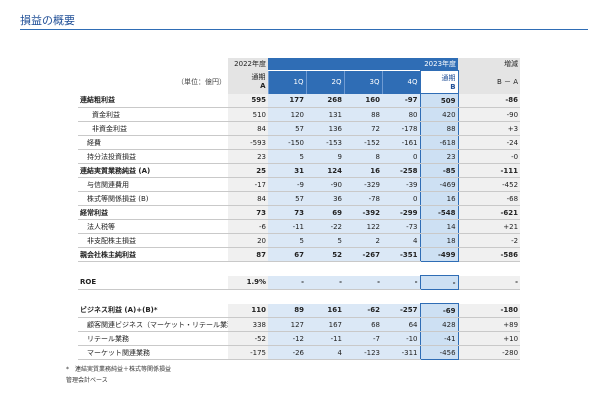 This screenshot has width=602, height=407. Describe the element at coordinates (400, 82) in the screenshot. I see `header-q4: 4Q` at that location.